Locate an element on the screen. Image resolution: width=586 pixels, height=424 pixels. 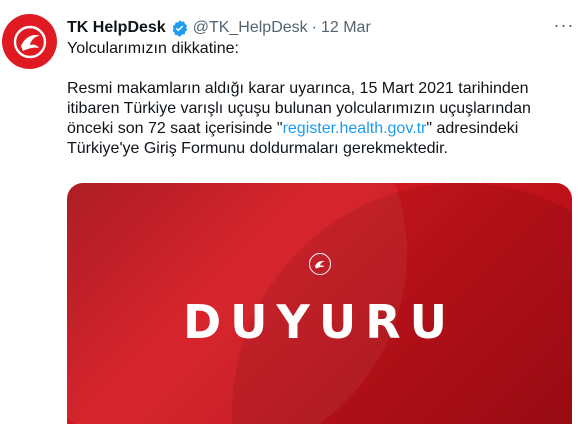
tweet-header: TK HelpDesk @TK_HelpDesk · 12 Mar is located at coordinates (316, 28).